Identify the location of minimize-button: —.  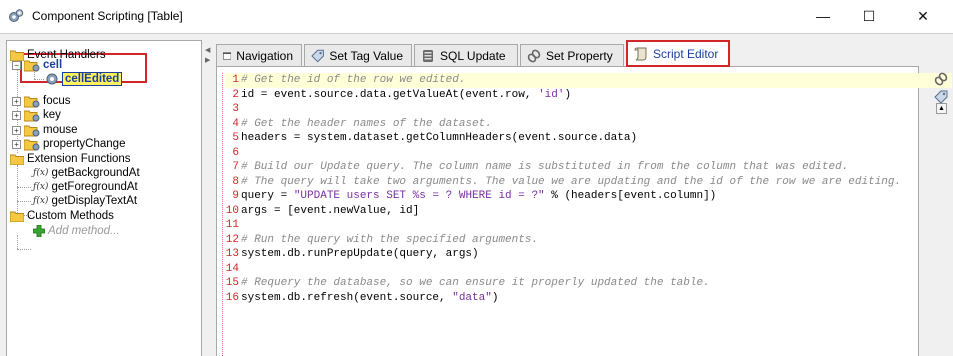
(823, 16).